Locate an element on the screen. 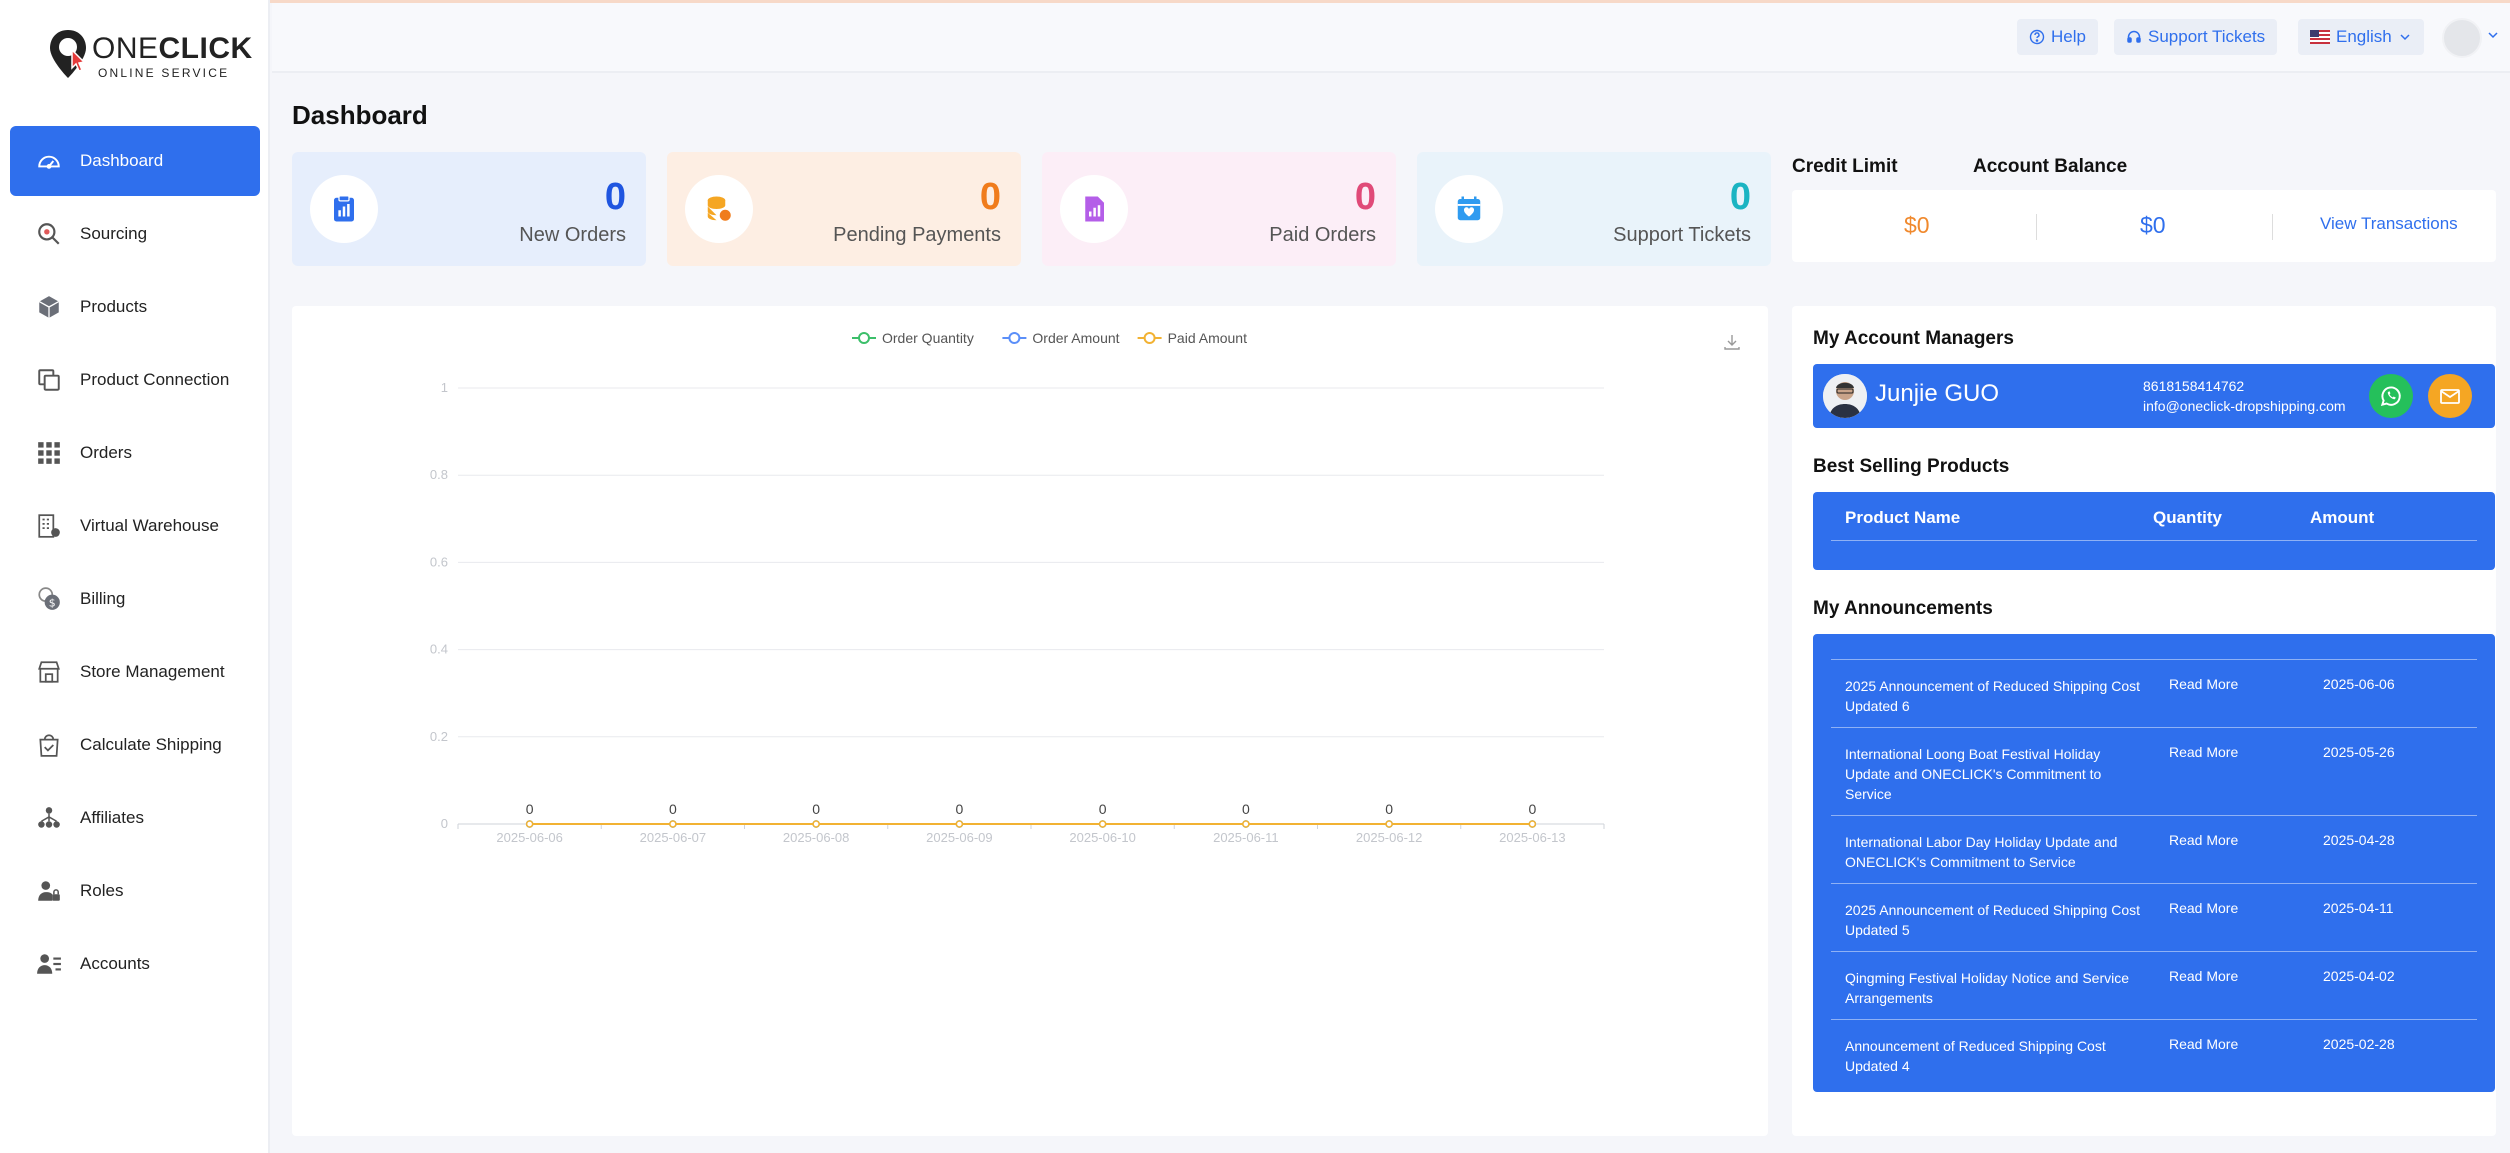  location-pin-icon is located at coordinates (68, 54).